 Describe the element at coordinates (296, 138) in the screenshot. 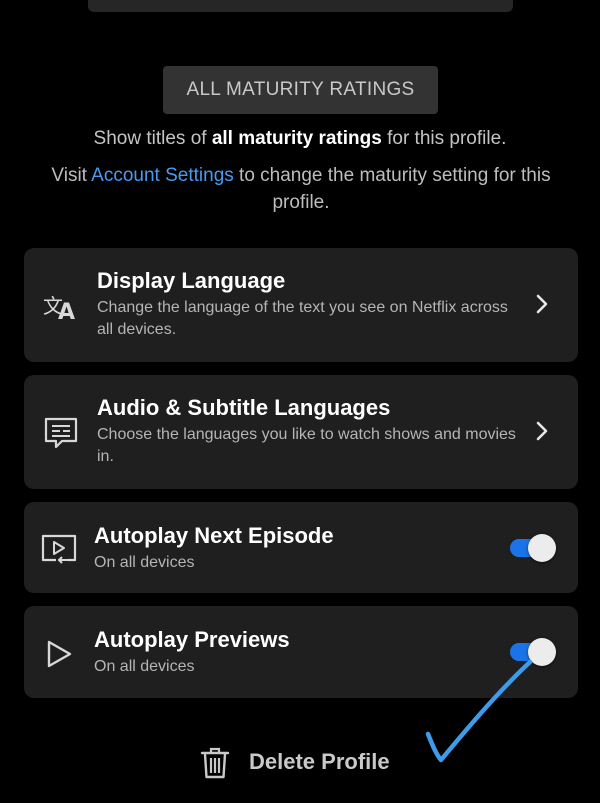

I see `maturity-desc-bold: all maturity ratings` at that location.